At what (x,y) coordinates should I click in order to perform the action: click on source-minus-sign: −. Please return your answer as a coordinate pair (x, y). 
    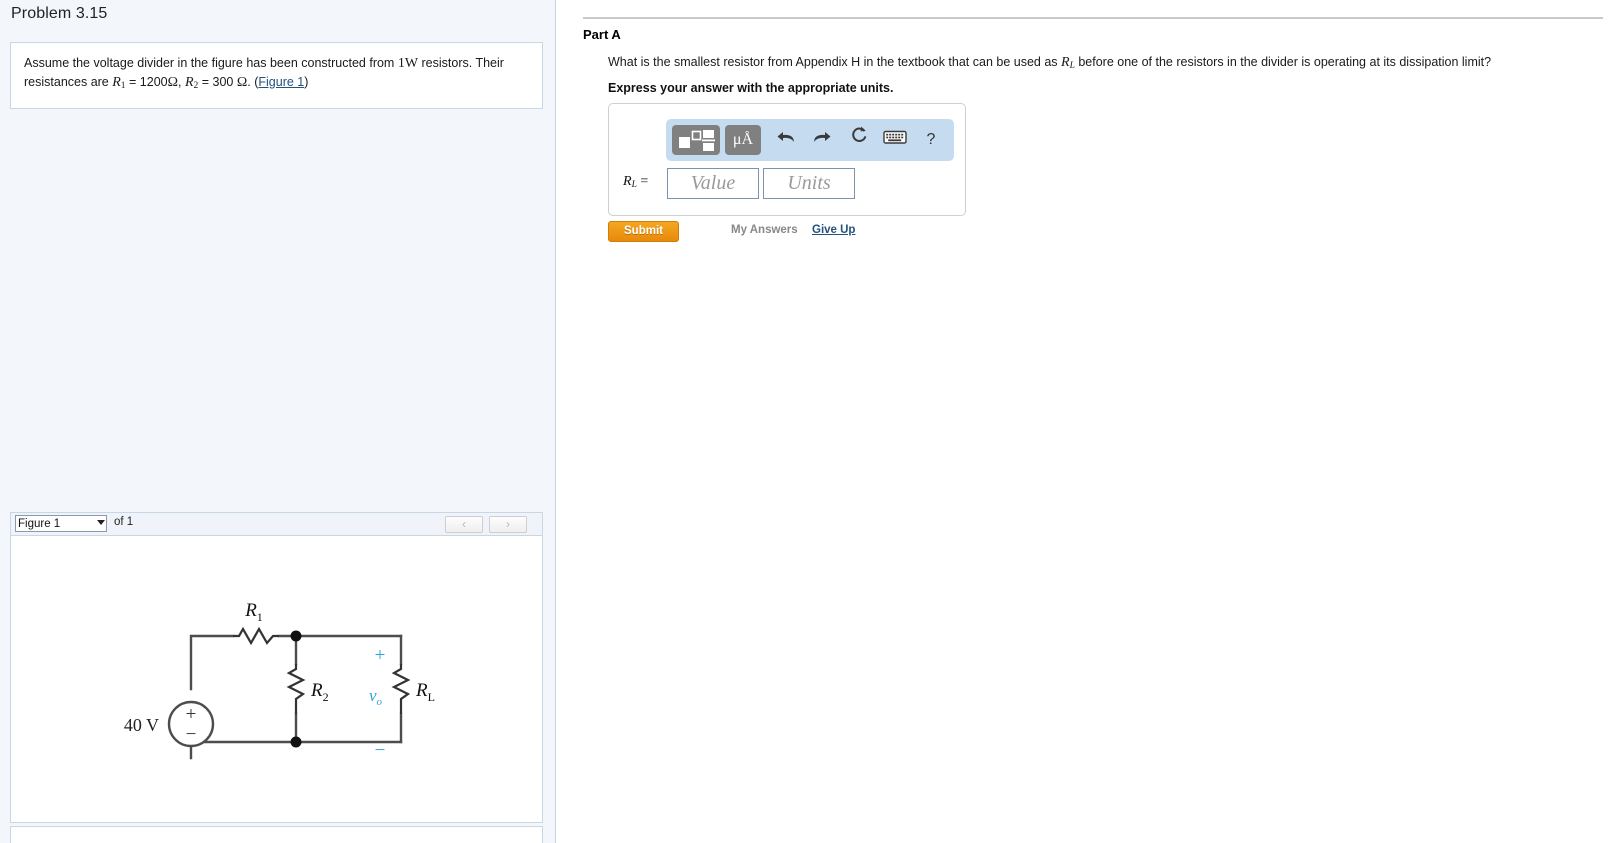
    Looking at the image, I should click on (191, 734).